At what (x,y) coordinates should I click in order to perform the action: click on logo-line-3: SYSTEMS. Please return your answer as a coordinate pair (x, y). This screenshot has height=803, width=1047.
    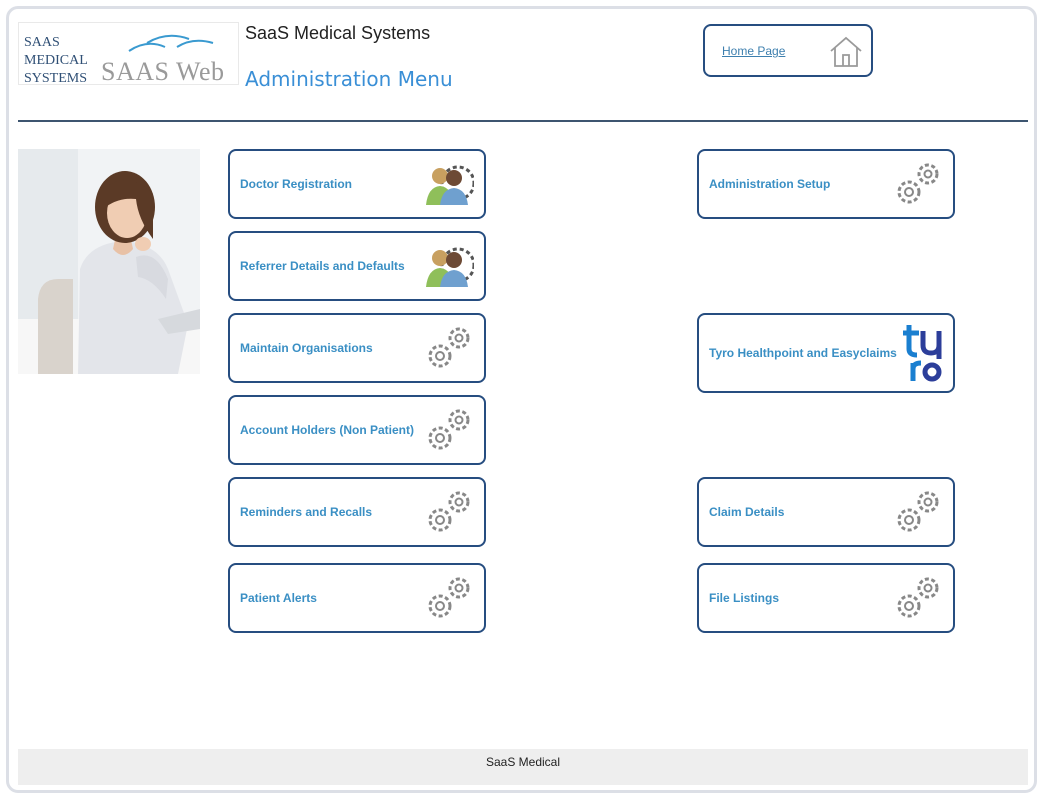
    Looking at the image, I should click on (56, 78).